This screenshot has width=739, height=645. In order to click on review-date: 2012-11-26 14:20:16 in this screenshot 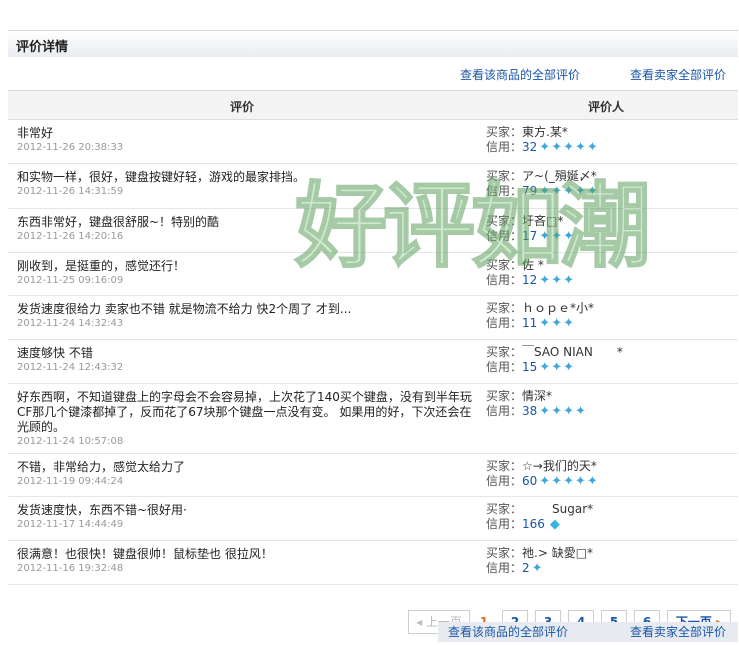, I will do `click(70, 236)`.